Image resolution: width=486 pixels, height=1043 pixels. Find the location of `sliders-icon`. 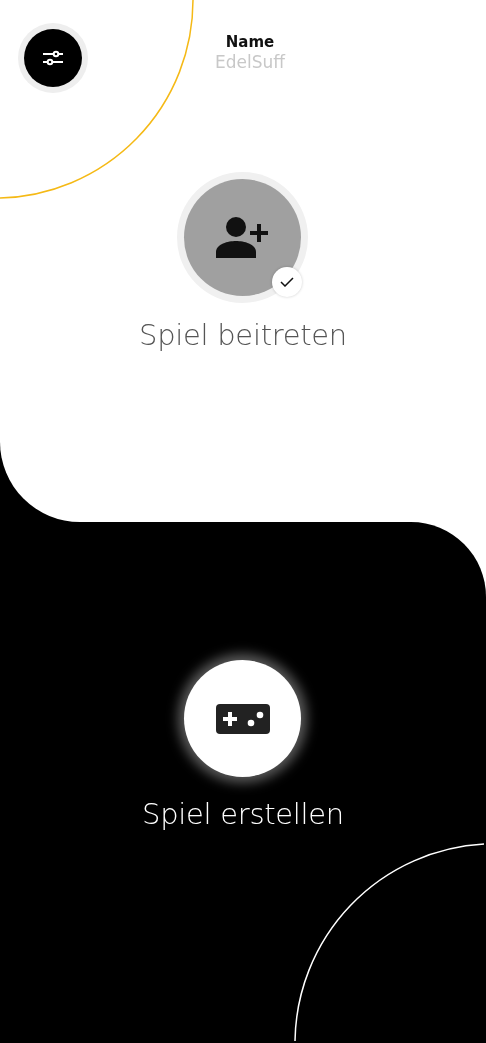

sliders-icon is located at coordinates (53, 58).